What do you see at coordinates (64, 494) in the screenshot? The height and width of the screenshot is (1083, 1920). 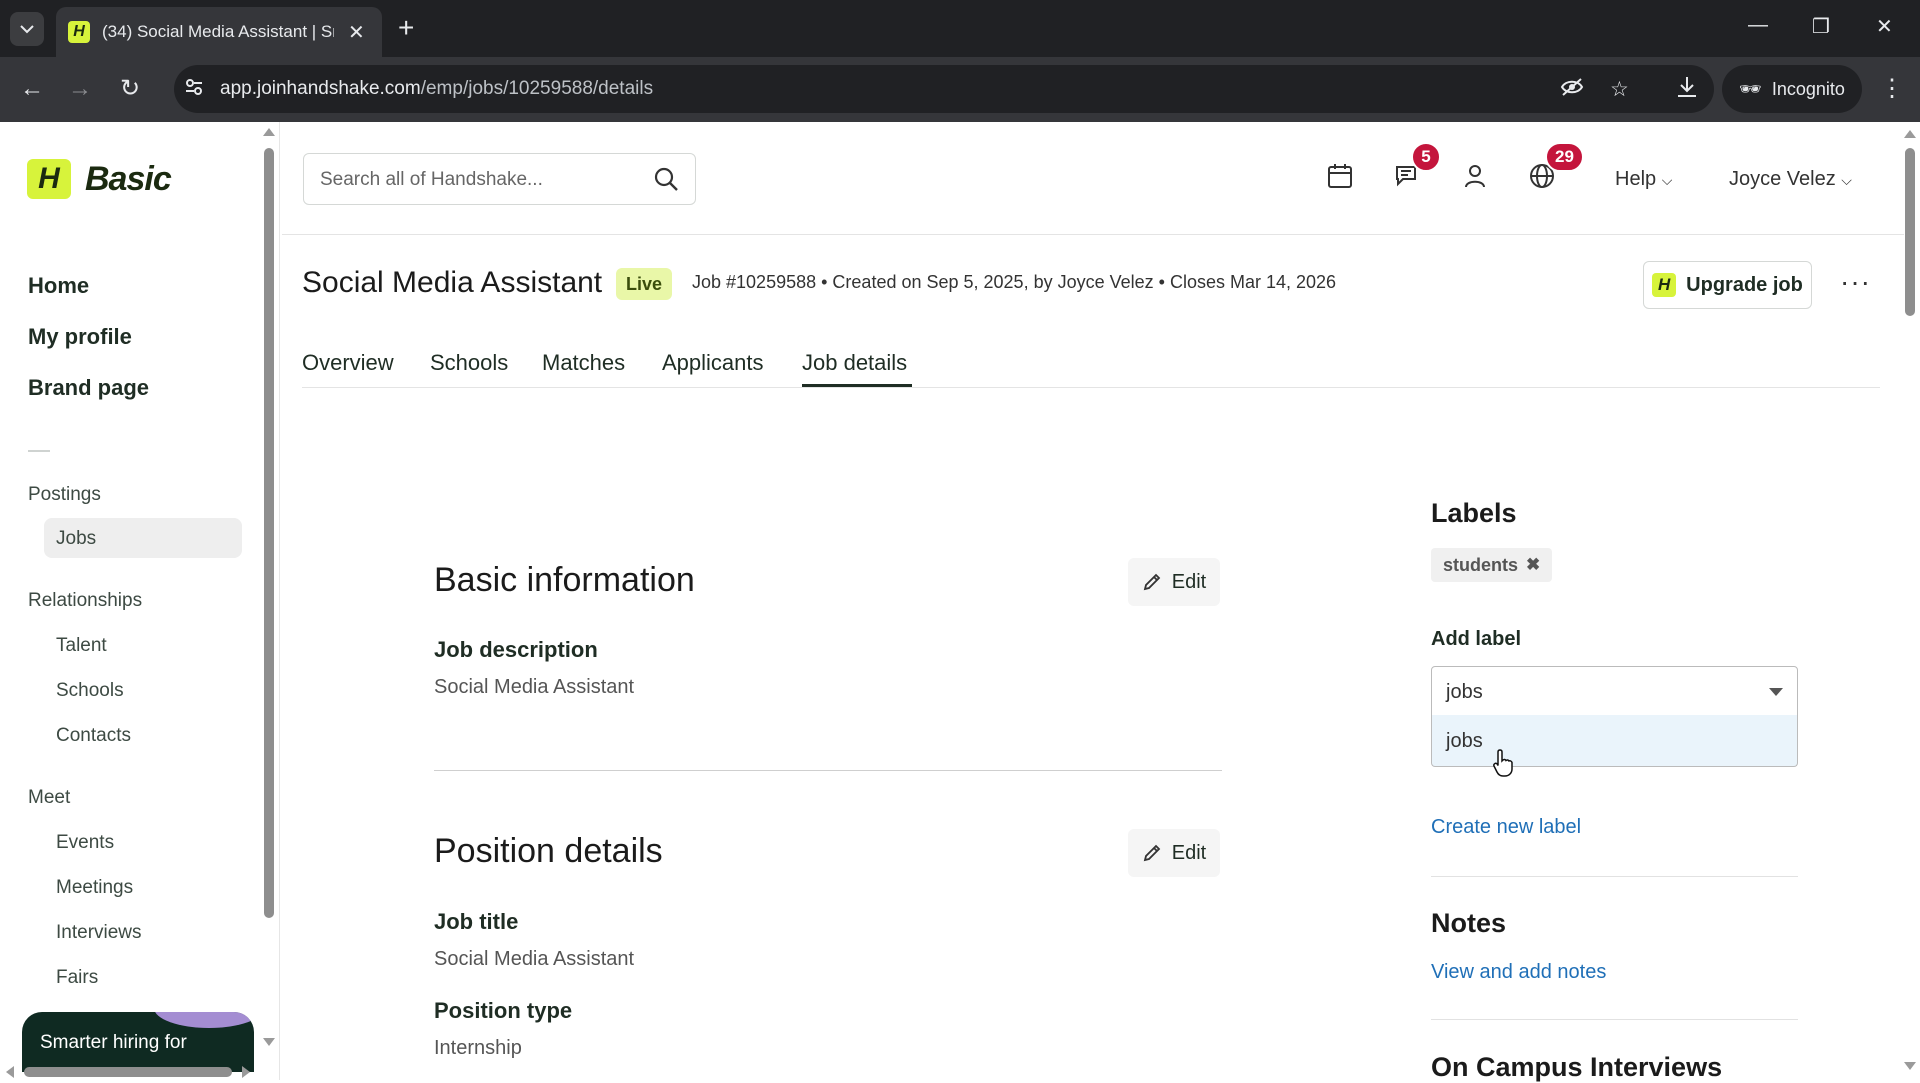 I see `sidebar-group-postings: Postings` at bounding box center [64, 494].